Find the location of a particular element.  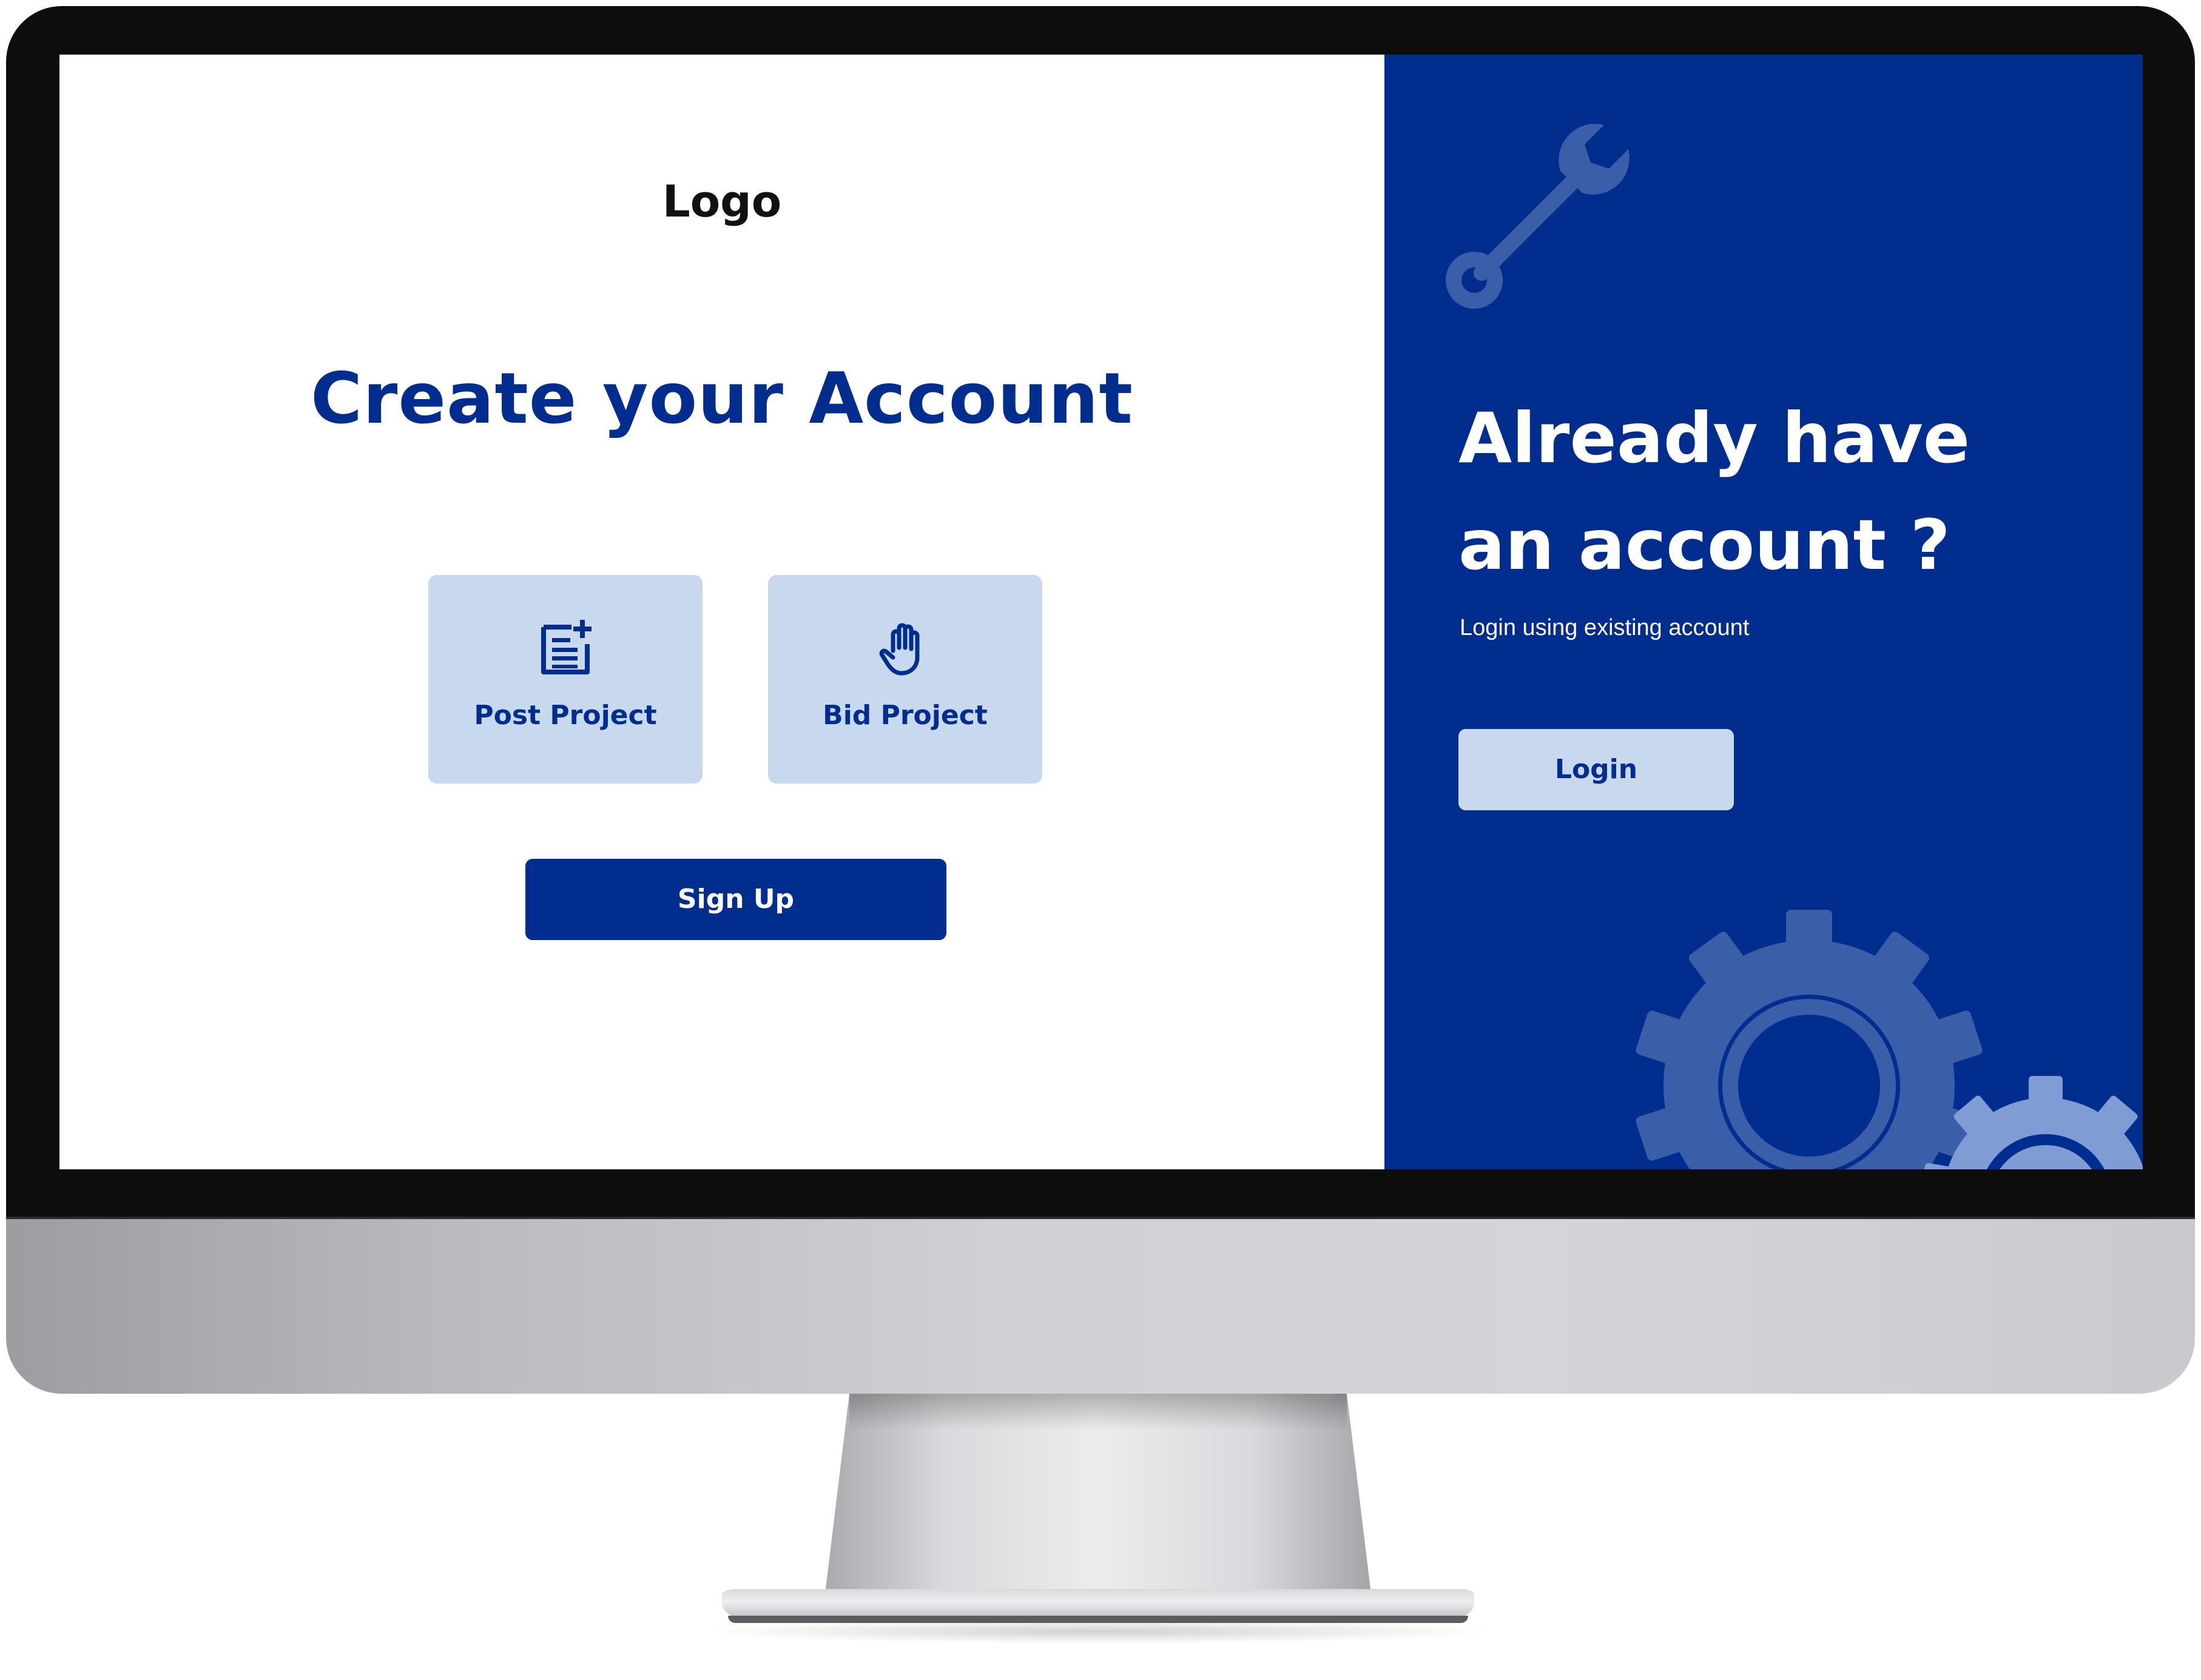

bid-project-label: Bid Project is located at coordinates (905, 715).